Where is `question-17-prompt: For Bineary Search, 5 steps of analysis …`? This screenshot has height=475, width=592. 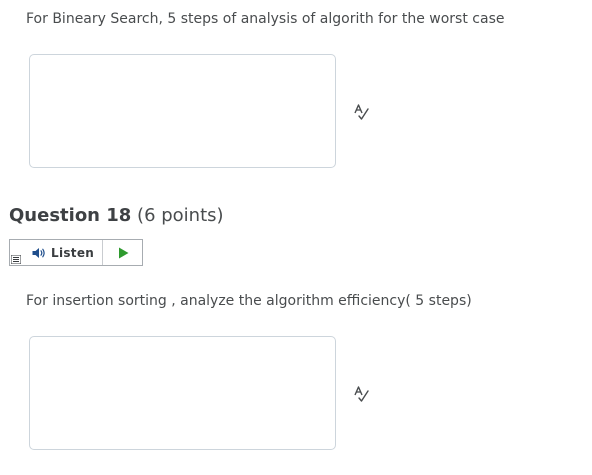 question-17-prompt: For Bineary Search, 5 steps of analysis … is located at coordinates (265, 19).